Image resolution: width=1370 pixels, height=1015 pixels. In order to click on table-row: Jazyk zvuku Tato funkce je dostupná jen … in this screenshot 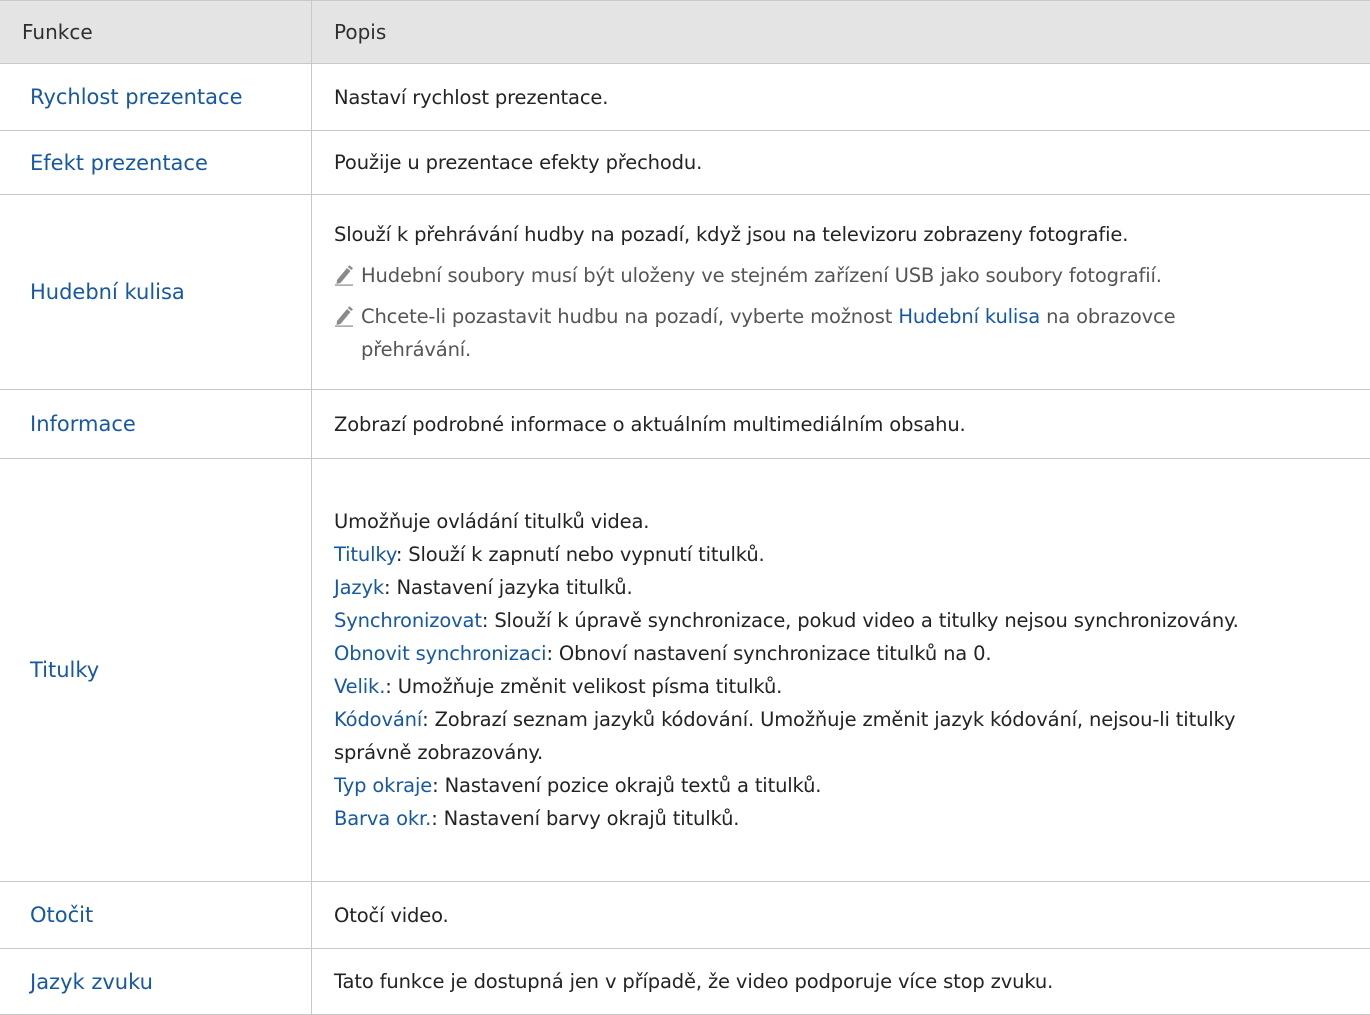, I will do `click(685, 981)`.